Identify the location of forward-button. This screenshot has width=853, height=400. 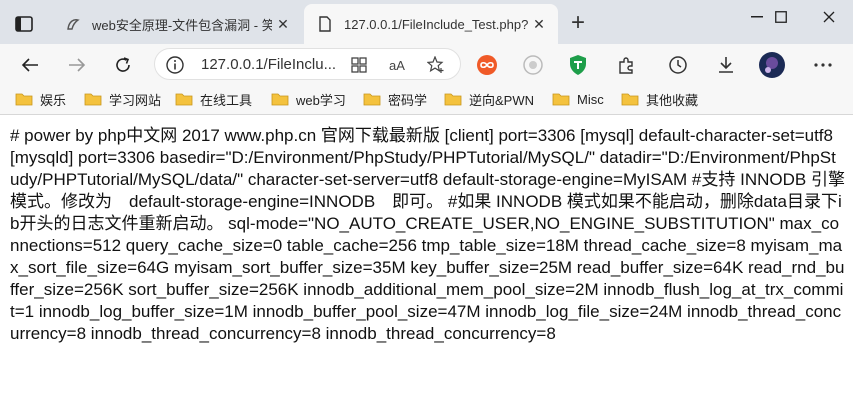
(77, 65).